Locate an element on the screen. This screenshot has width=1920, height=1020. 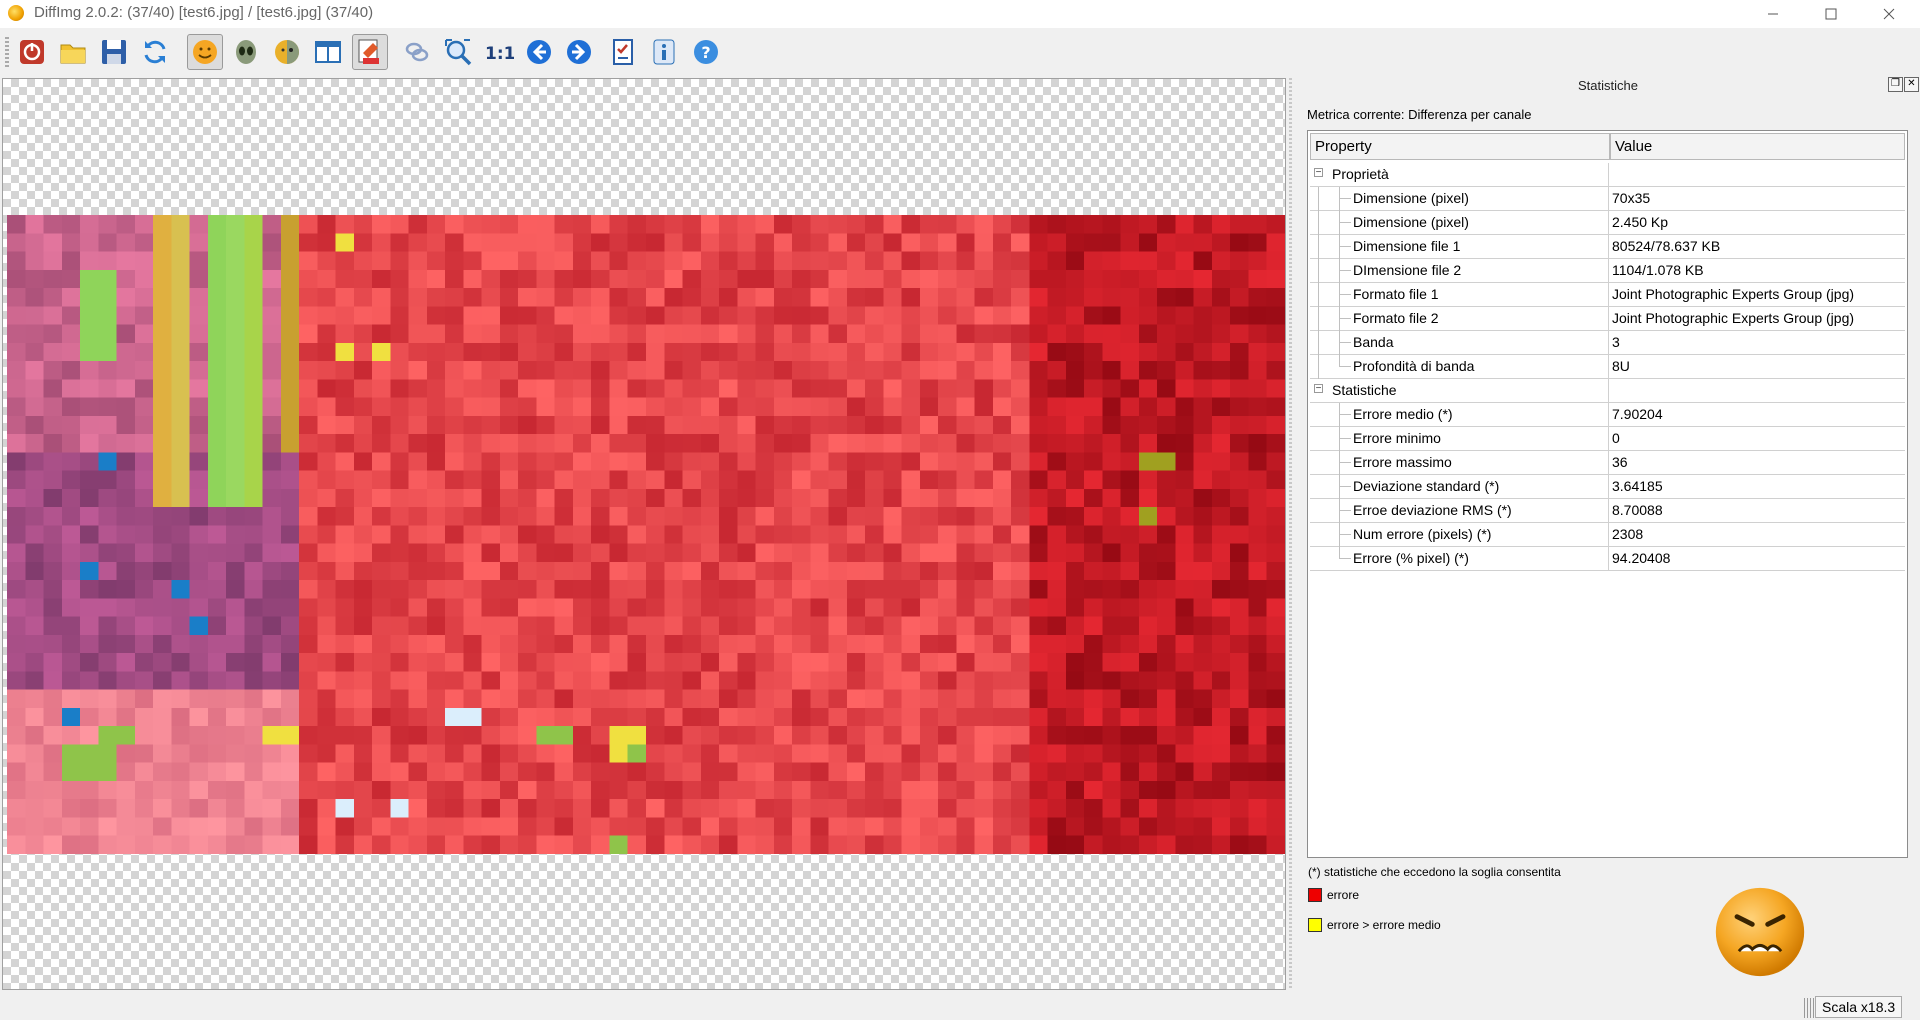
table-row: Profondità di banda 8U is located at coordinates (1607, 367).